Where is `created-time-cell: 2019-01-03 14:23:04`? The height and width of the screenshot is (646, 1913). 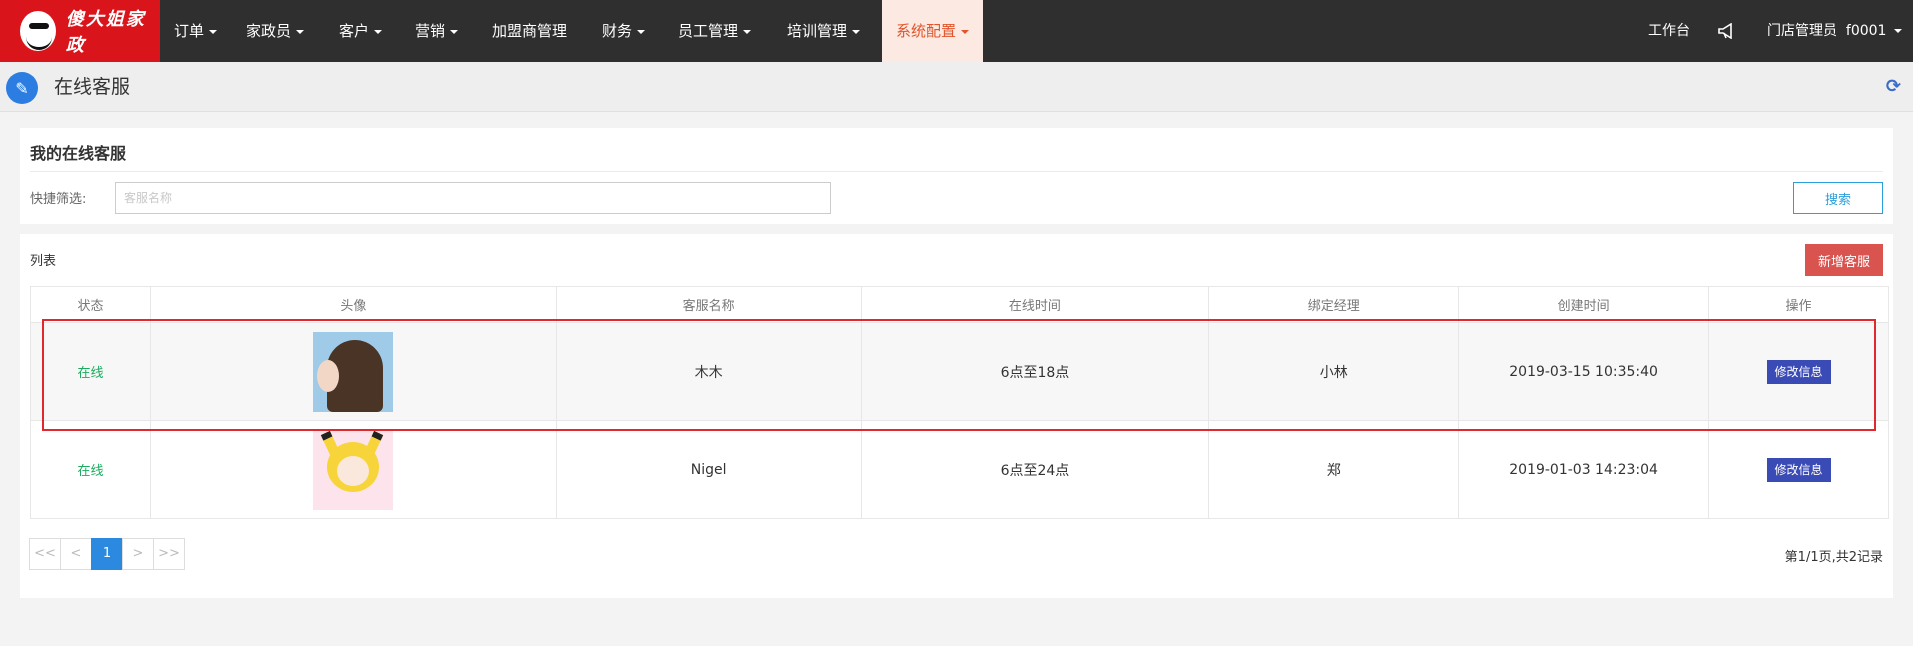 created-time-cell: 2019-01-03 14:23:04 is located at coordinates (1584, 469).